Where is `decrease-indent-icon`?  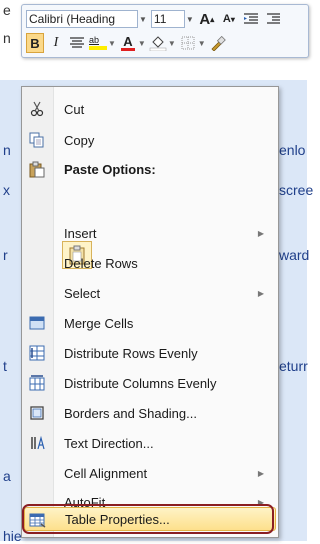 decrease-indent-icon is located at coordinates (250, 18).